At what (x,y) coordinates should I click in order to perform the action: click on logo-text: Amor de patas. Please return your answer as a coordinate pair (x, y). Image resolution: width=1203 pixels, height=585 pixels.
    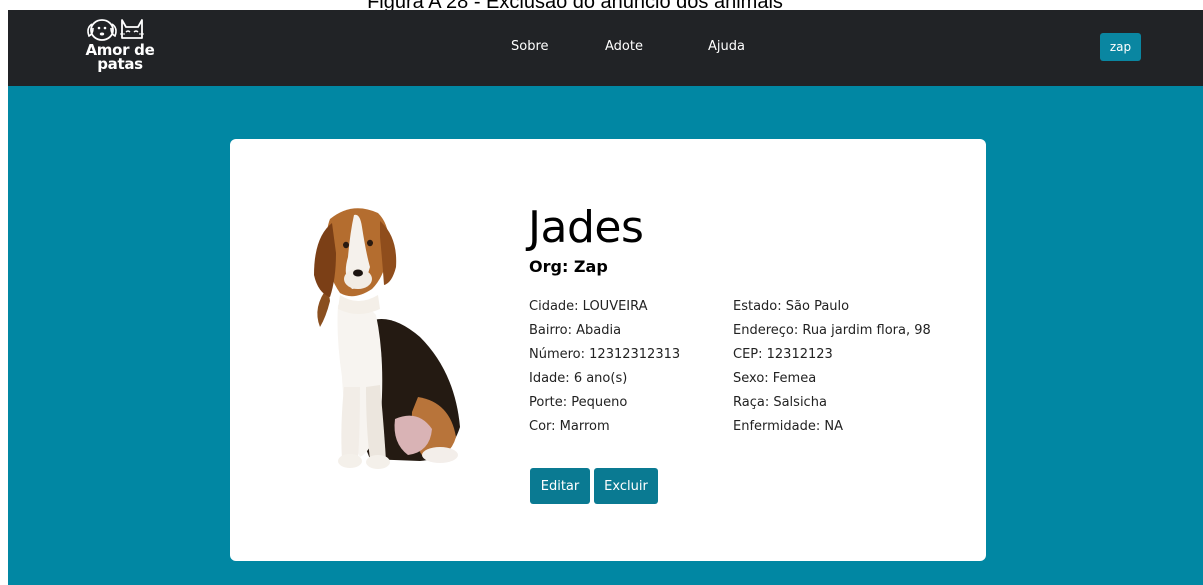
    Looking at the image, I should click on (120, 58).